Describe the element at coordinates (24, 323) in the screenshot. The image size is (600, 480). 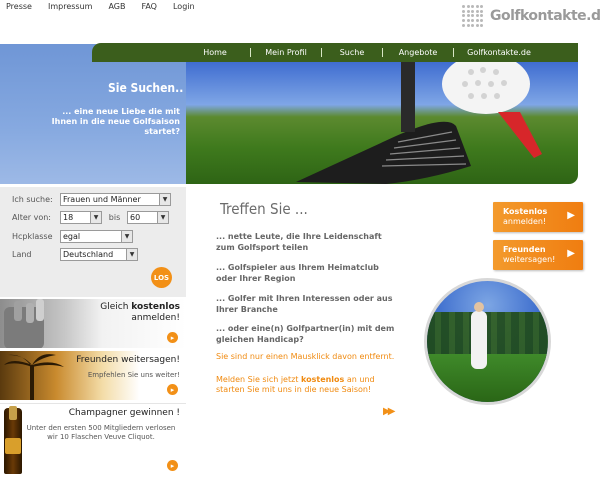
I see `golf-bag-icon` at that location.